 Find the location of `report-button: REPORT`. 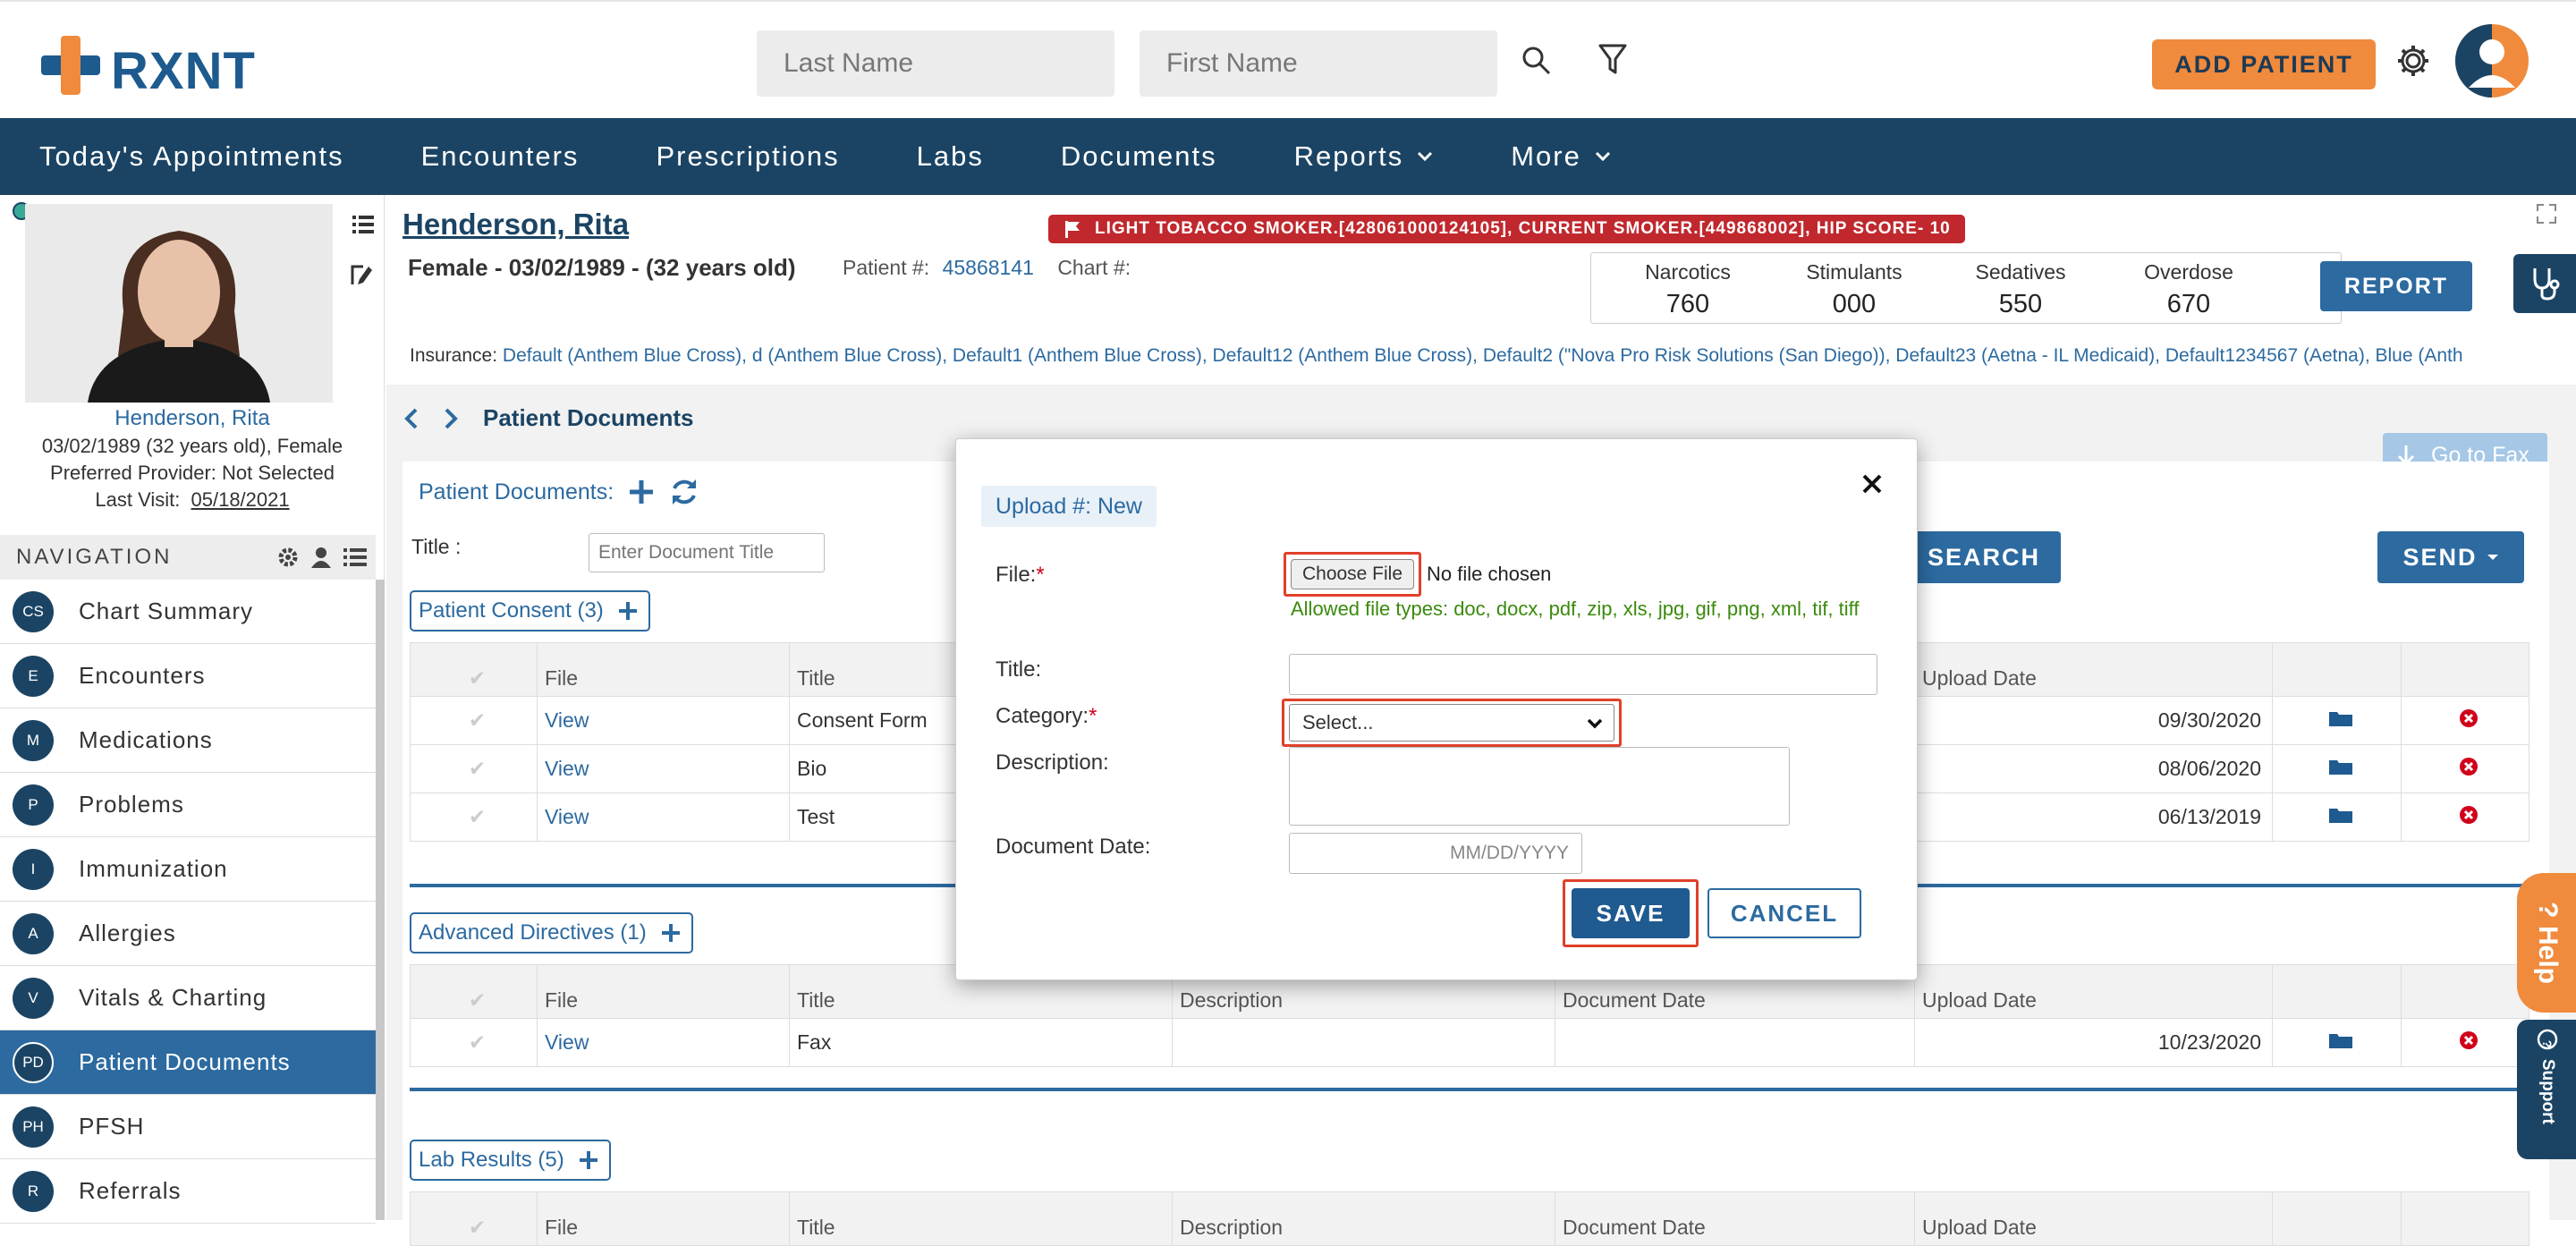

report-button: REPORT is located at coordinates (2396, 286).